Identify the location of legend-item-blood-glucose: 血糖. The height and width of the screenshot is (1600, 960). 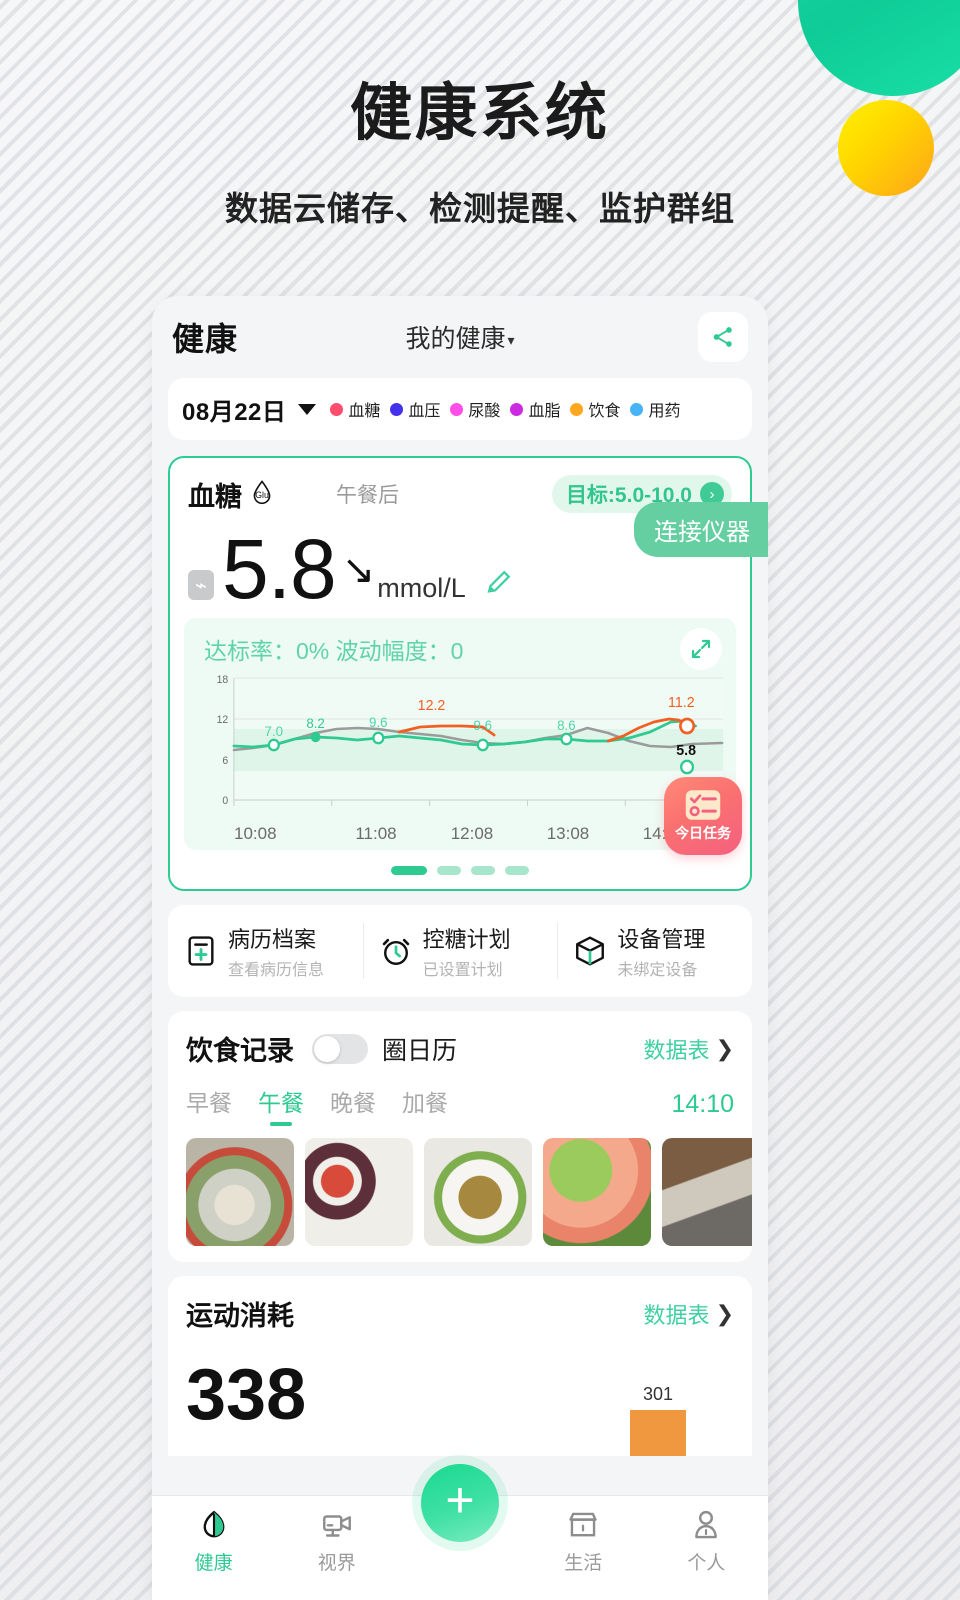
(355, 409).